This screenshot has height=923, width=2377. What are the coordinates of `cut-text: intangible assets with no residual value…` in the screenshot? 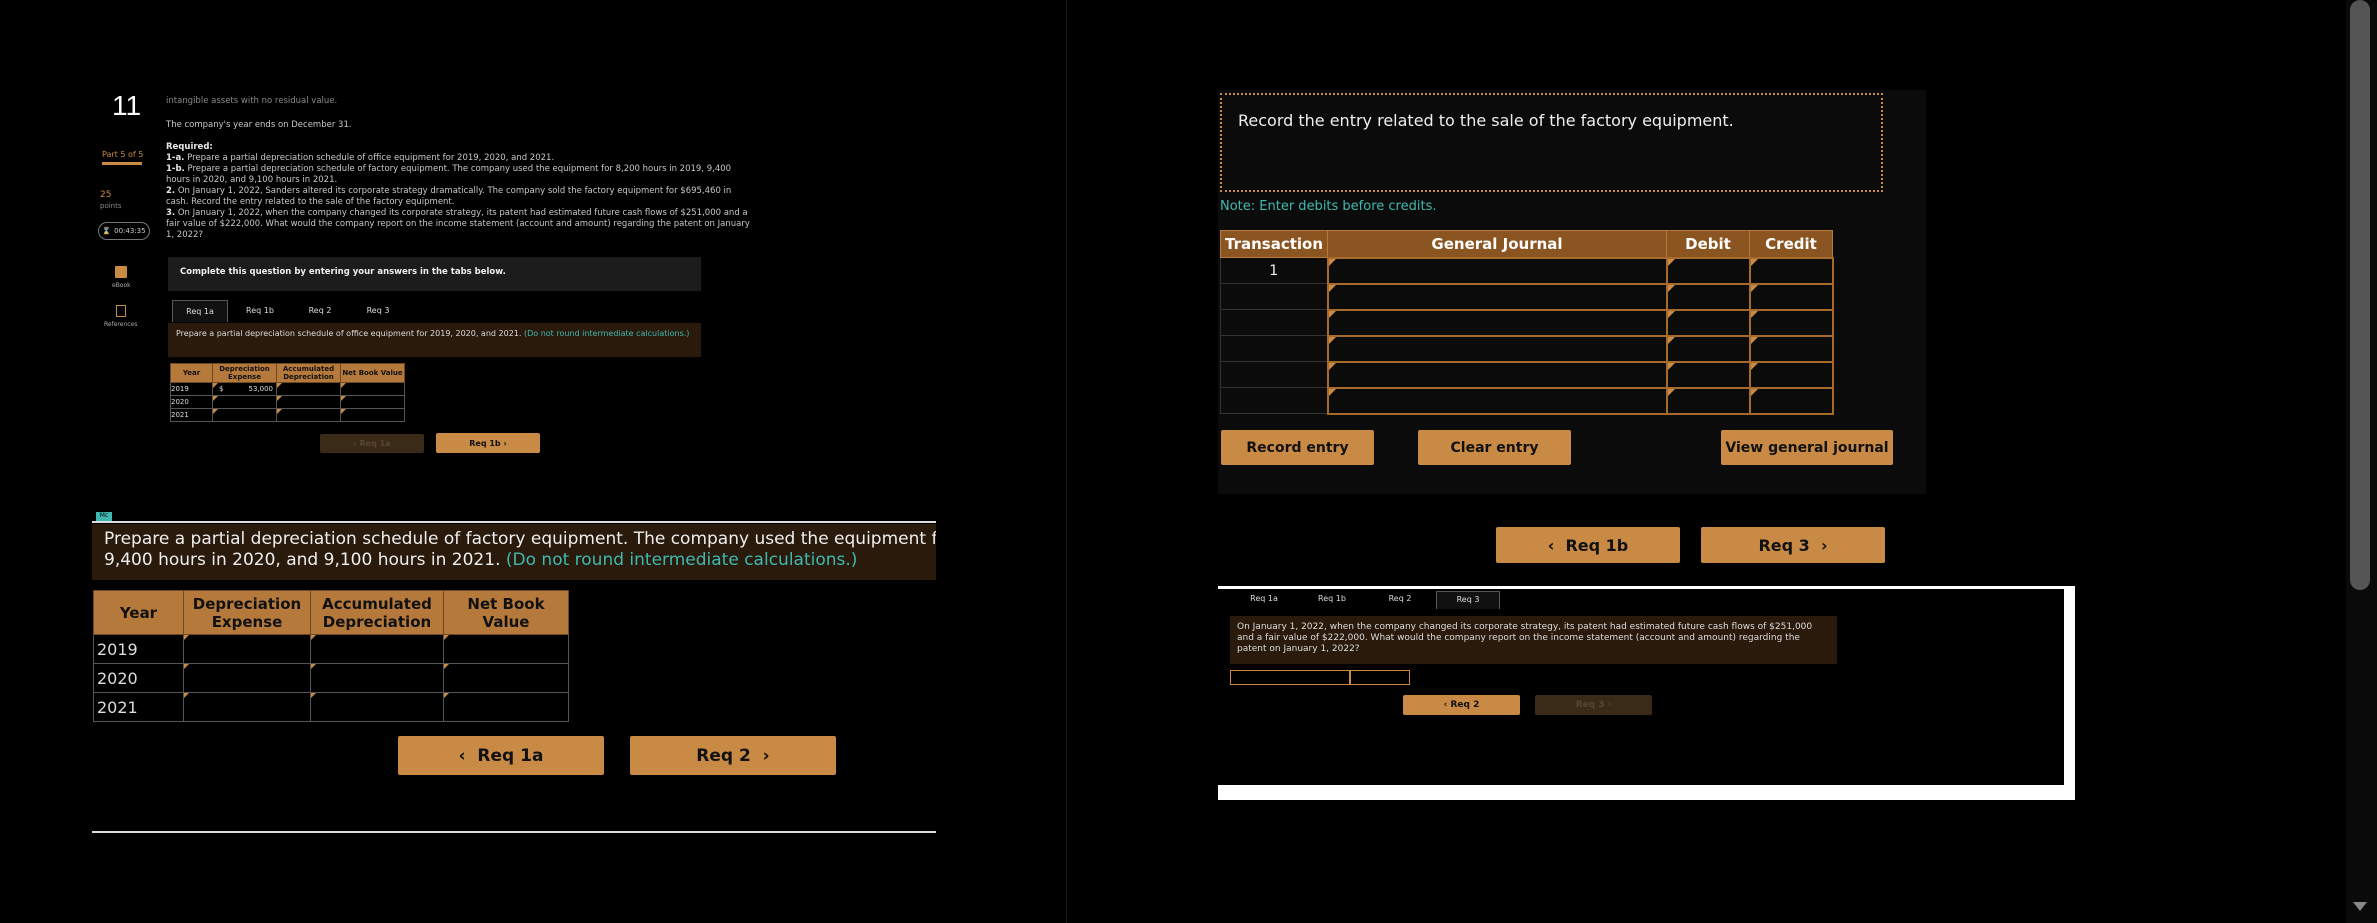 It's located at (252, 101).